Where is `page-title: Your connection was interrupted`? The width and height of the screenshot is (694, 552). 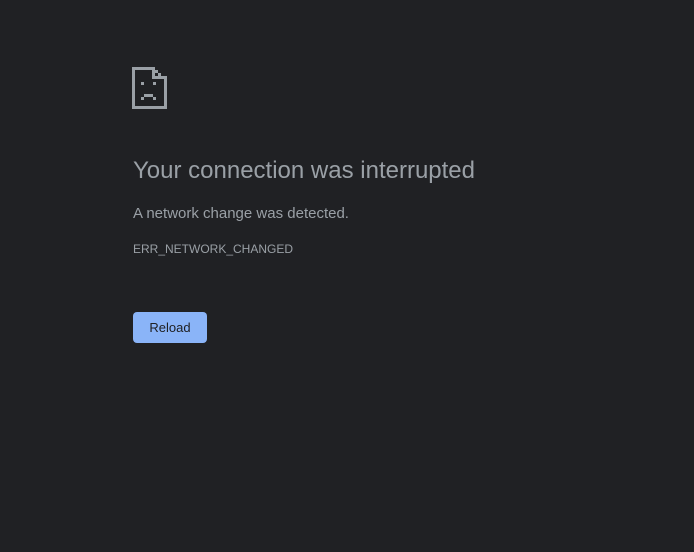
page-title: Your connection was interrupted is located at coordinates (304, 170).